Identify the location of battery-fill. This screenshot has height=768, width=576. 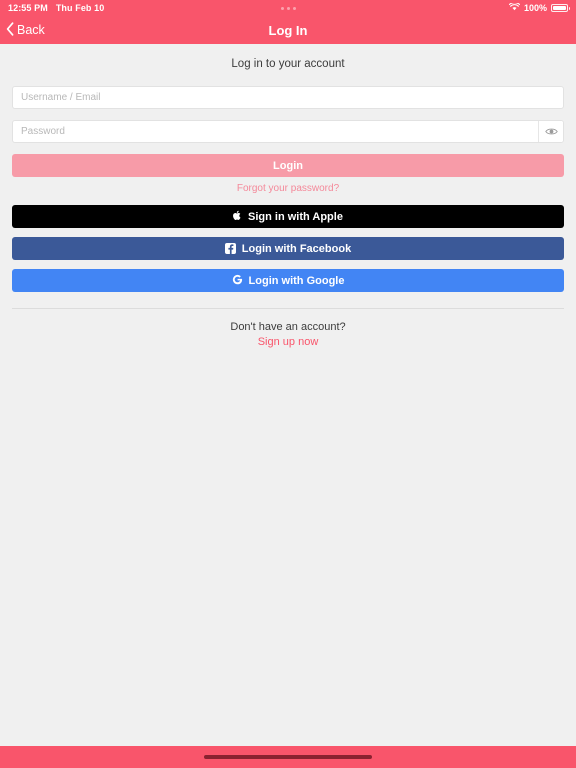
(559, 8).